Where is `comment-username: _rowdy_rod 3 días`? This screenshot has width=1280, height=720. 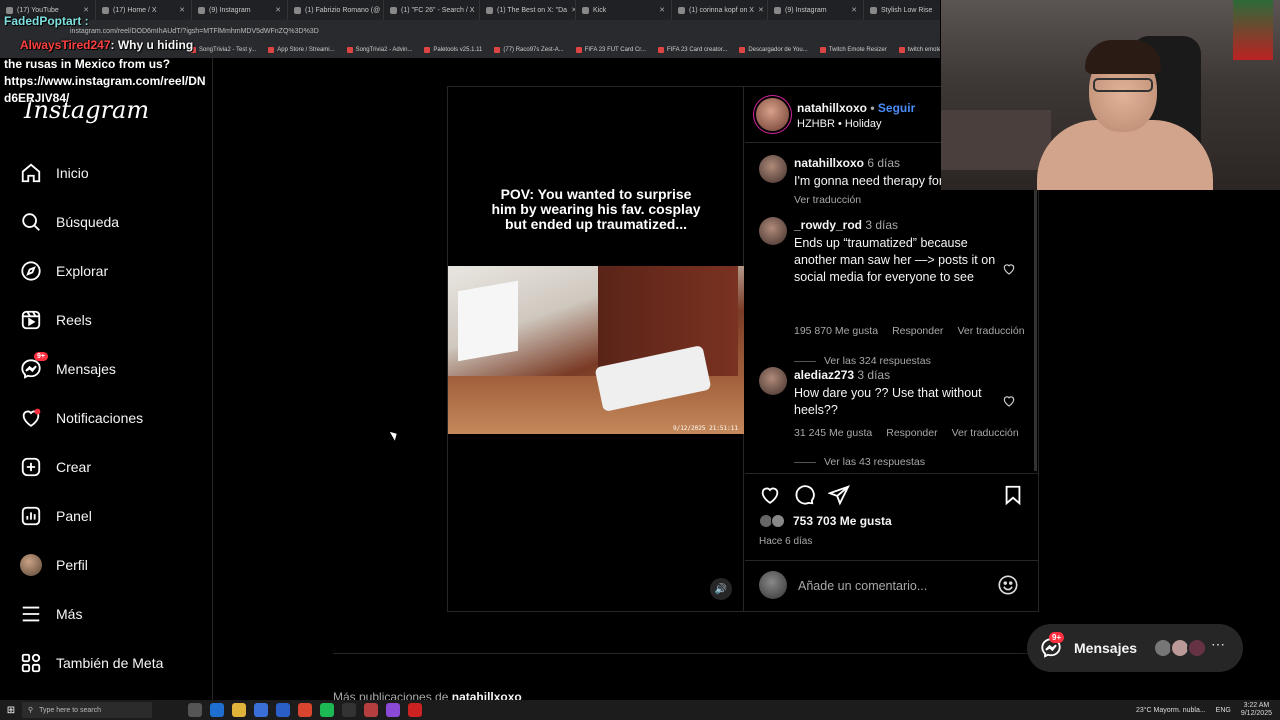 comment-username: _rowdy_rod 3 días is located at coordinates (846, 225).